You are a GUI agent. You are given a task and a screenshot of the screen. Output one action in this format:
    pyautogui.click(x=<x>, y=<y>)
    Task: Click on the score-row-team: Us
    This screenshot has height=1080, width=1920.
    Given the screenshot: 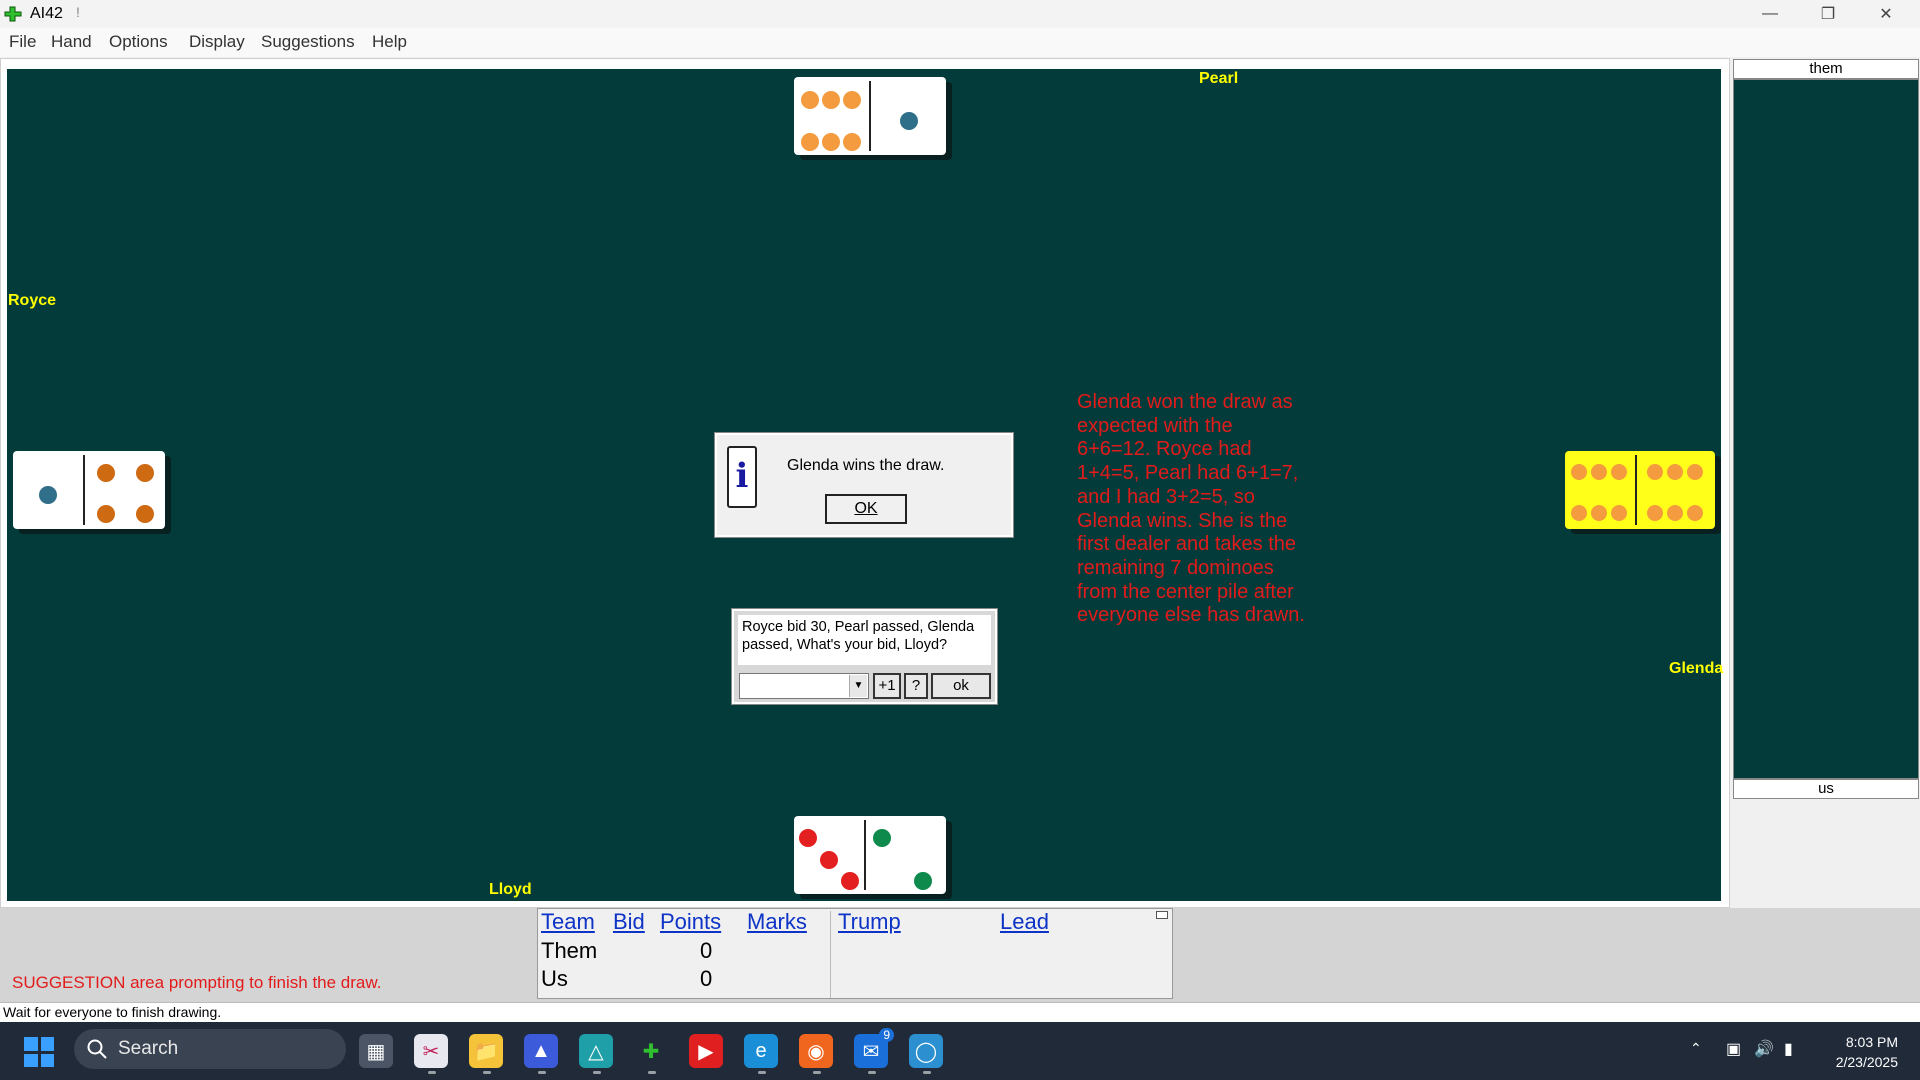 What is the action you would take?
    pyautogui.click(x=554, y=978)
    